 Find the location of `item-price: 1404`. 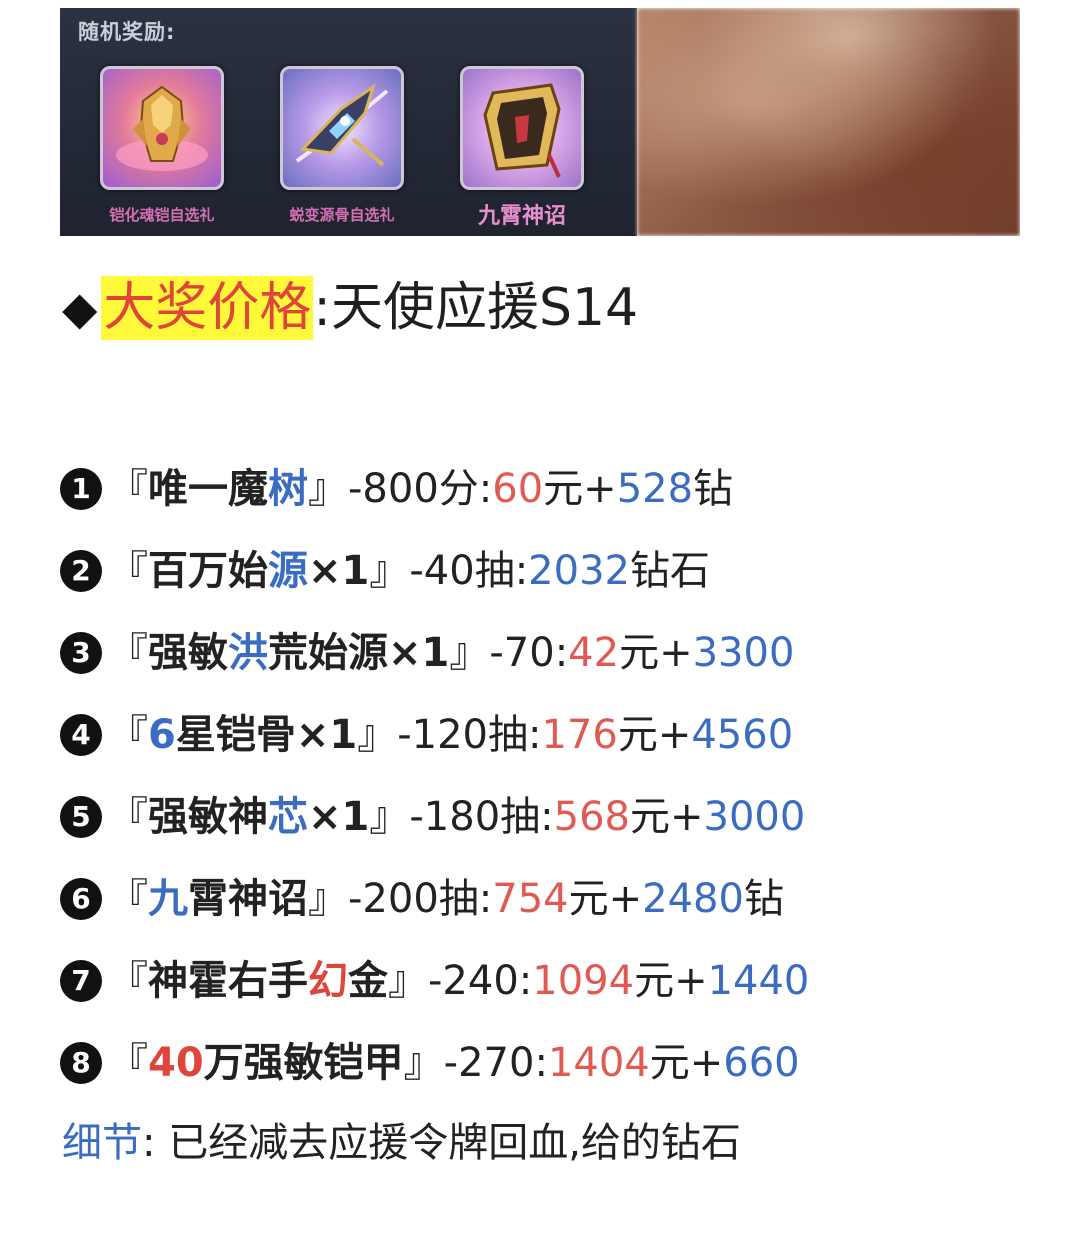

item-price: 1404 is located at coordinates (598, 1063).